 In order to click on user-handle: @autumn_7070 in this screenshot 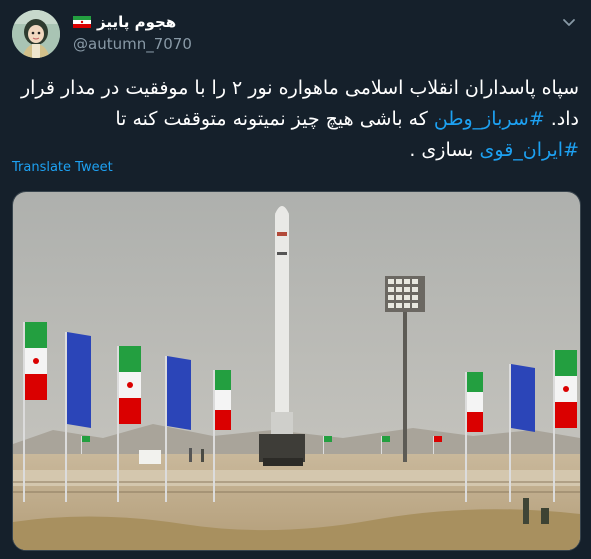, I will do `click(132, 44)`.